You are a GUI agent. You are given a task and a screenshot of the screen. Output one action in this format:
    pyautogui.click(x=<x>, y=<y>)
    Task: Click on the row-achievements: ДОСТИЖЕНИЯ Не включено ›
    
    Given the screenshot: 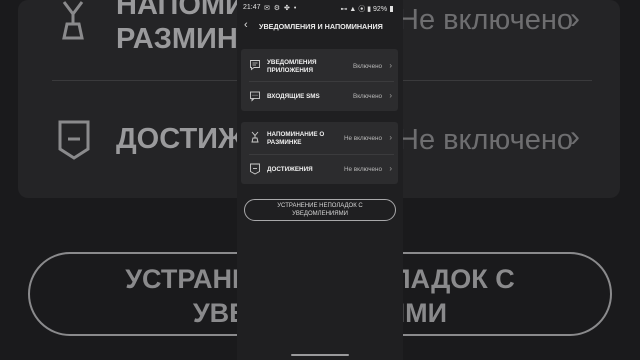 What is the action you would take?
    pyautogui.click(x=319, y=170)
    